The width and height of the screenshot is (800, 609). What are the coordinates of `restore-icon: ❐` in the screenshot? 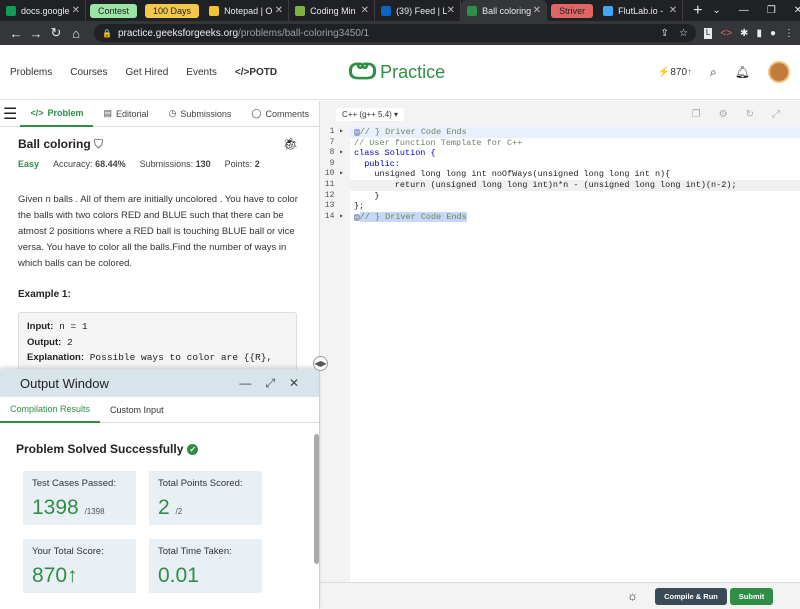 It's located at (771, 10).